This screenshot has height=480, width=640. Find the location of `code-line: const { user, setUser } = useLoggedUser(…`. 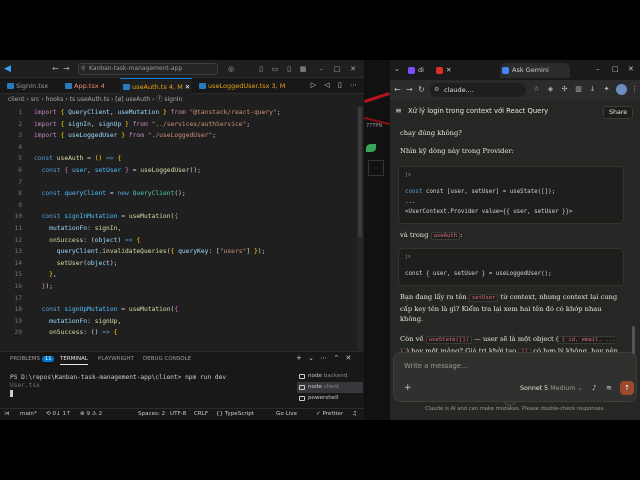

code-line: const { user, setUser } = useLoggedUser(… is located at coordinates (117, 170).